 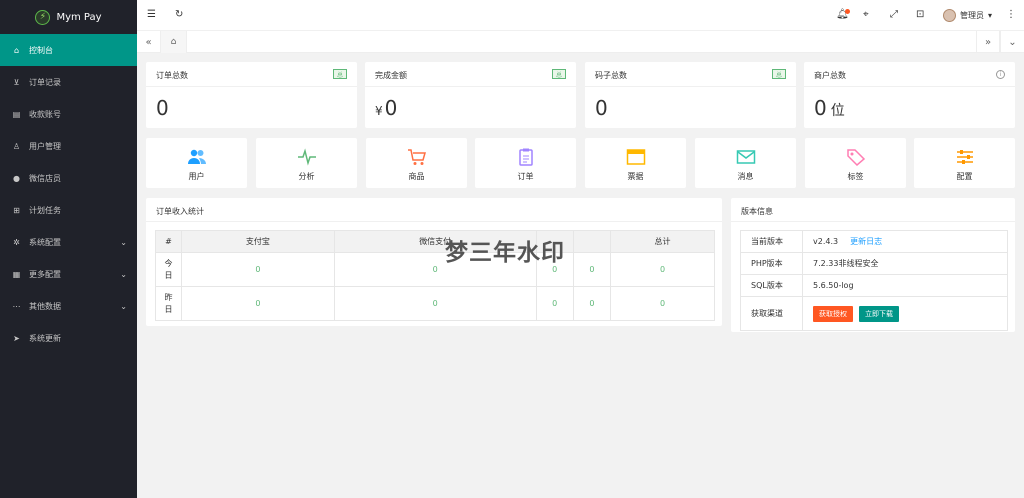 What do you see at coordinates (435, 303) in the screenshot?
I see `table-row: 昨日00000` at bounding box center [435, 303].